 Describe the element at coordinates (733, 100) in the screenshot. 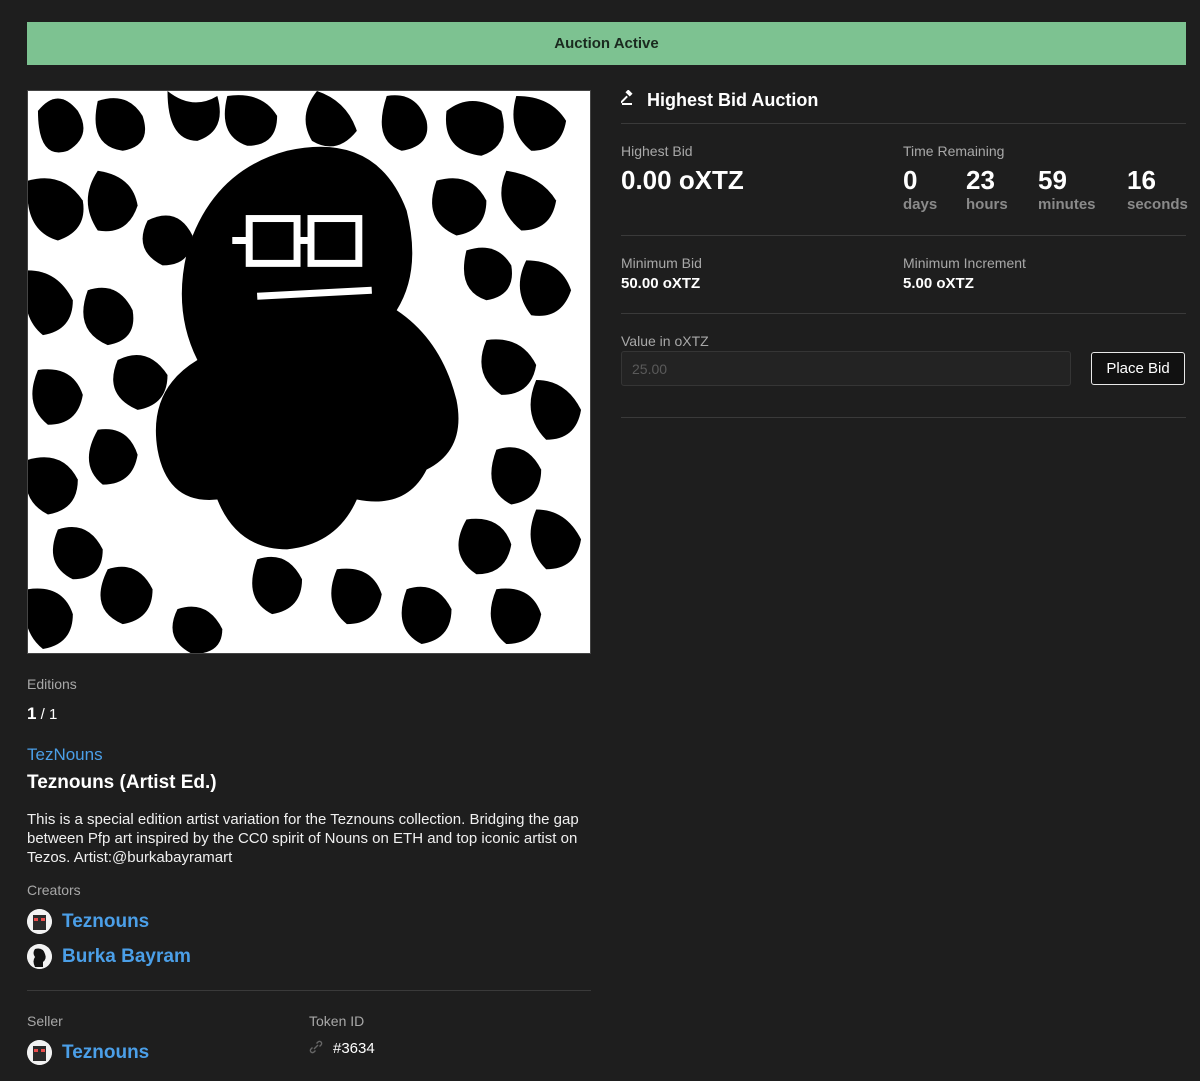

I see `auction-title: Highest Bid Auction` at that location.